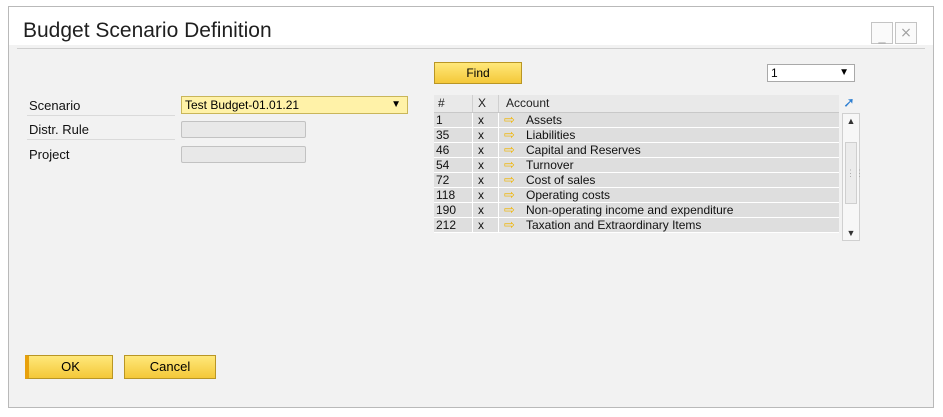  Describe the element at coordinates (243, 129) in the screenshot. I see `distr-rule-field` at that location.